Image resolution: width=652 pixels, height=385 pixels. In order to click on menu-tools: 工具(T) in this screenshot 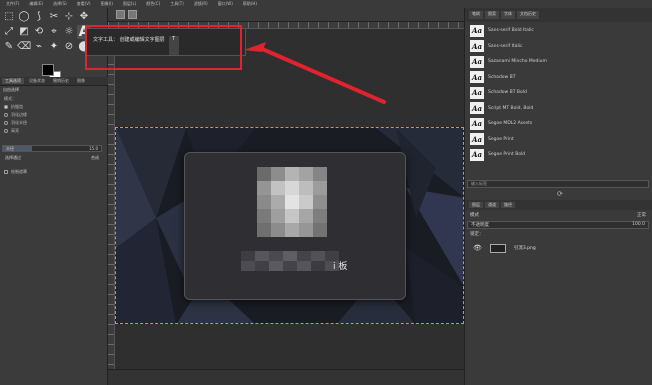, I will do `click(177, 4)`.